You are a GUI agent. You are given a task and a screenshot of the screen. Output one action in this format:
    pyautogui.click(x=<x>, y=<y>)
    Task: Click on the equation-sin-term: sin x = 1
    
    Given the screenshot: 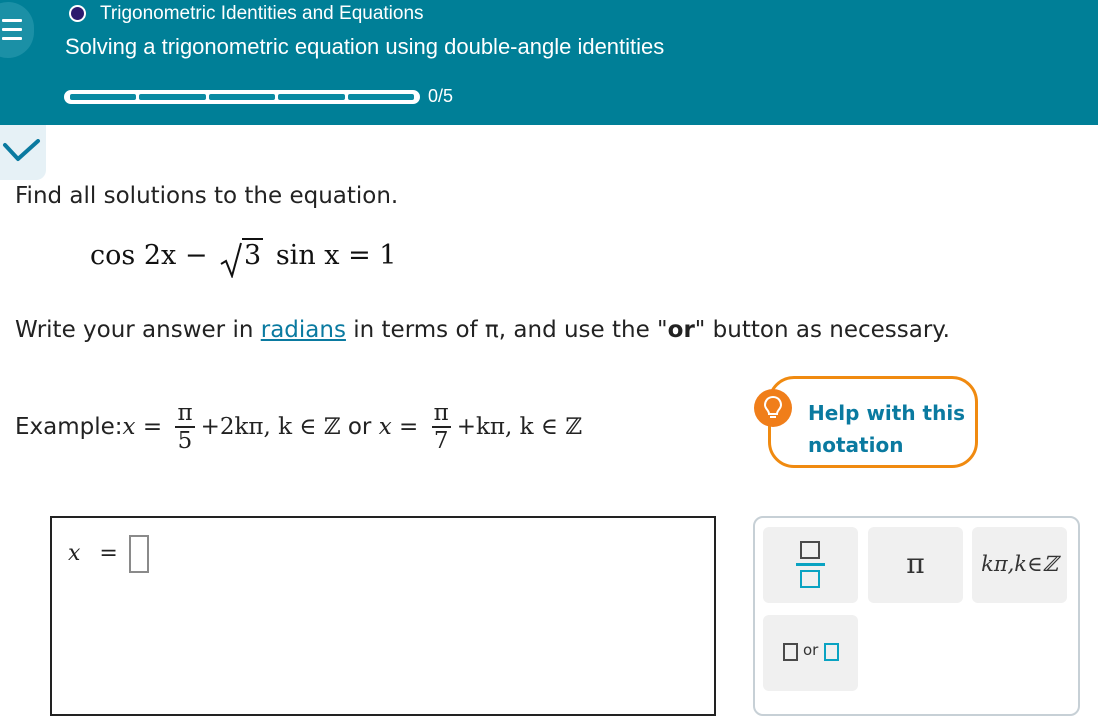 What is the action you would take?
    pyautogui.click(x=336, y=255)
    